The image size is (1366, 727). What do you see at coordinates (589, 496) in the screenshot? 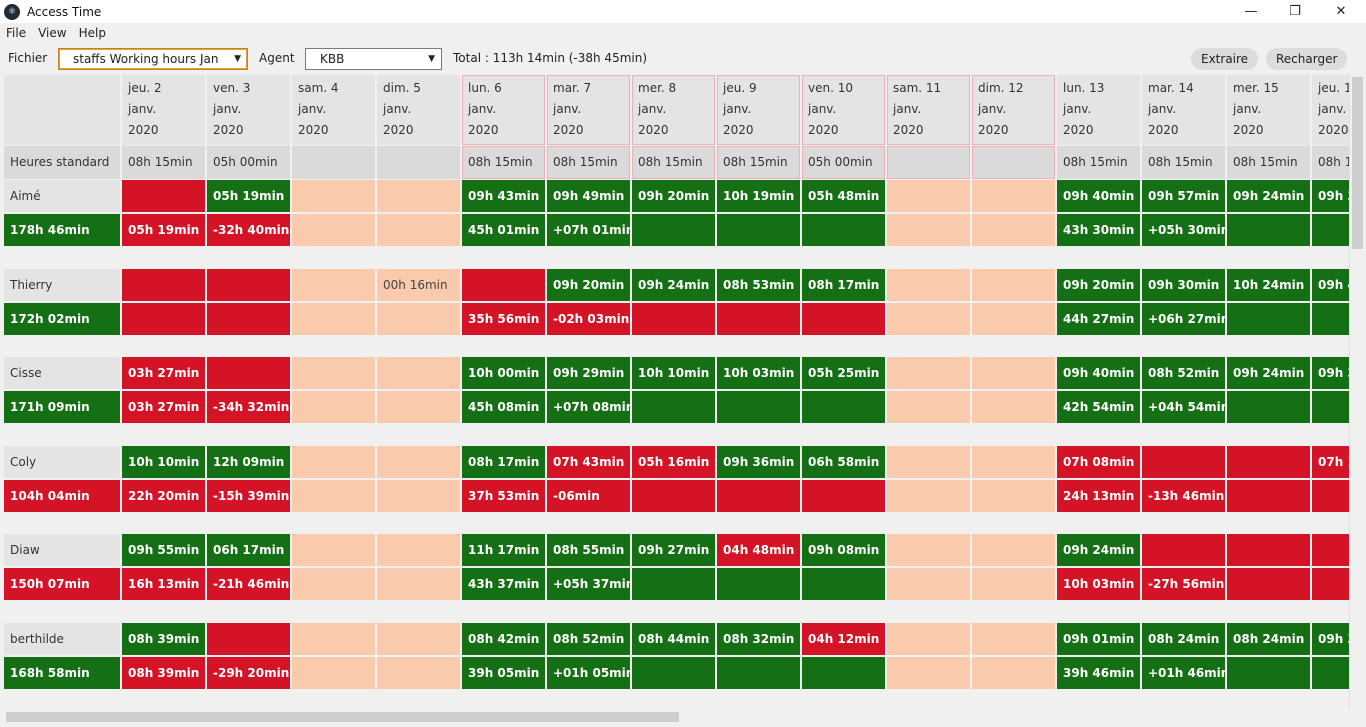
I see `cumulative-hours-cell: -06min` at bounding box center [589, 496].